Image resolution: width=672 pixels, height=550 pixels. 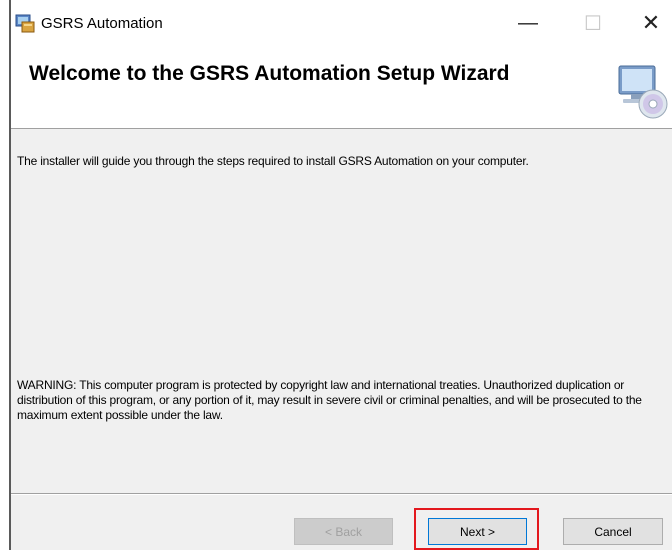 I want to click on title-bar: GSRS Automation — ☐ ✕, so click(x=341, y=25).